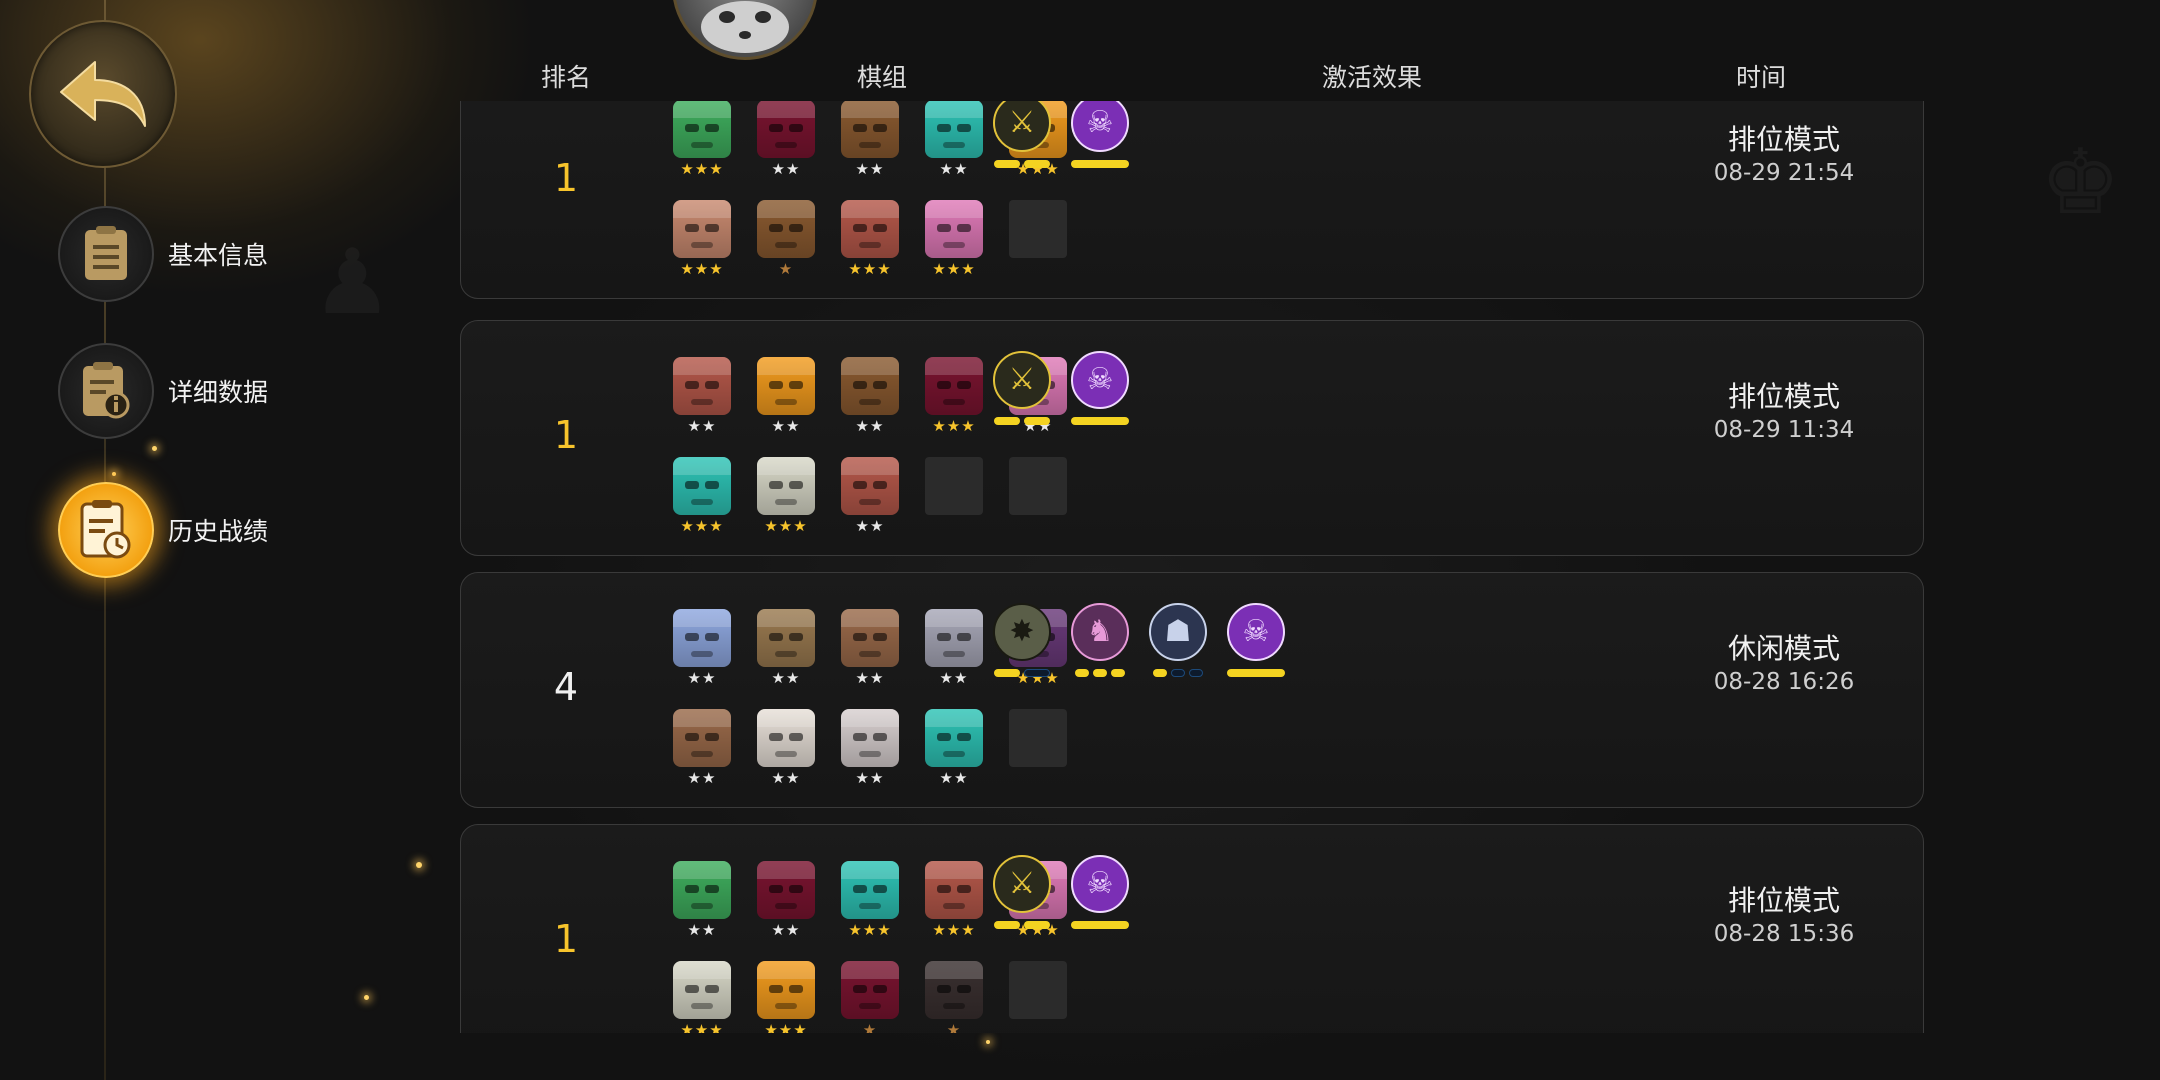 This screenshot has height=1080, width=2160. I want to click on nav-basic-info-button, so click(106, 254).